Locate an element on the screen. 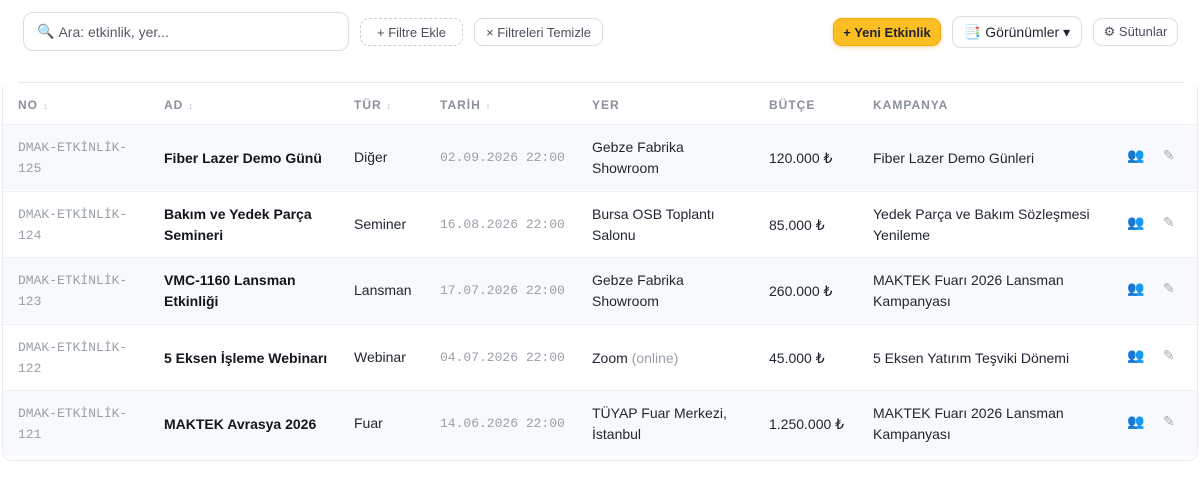 This screenshot has height=500, width=1200. event-budget: 260.000 ₺ is located at coordinates (801, 291).